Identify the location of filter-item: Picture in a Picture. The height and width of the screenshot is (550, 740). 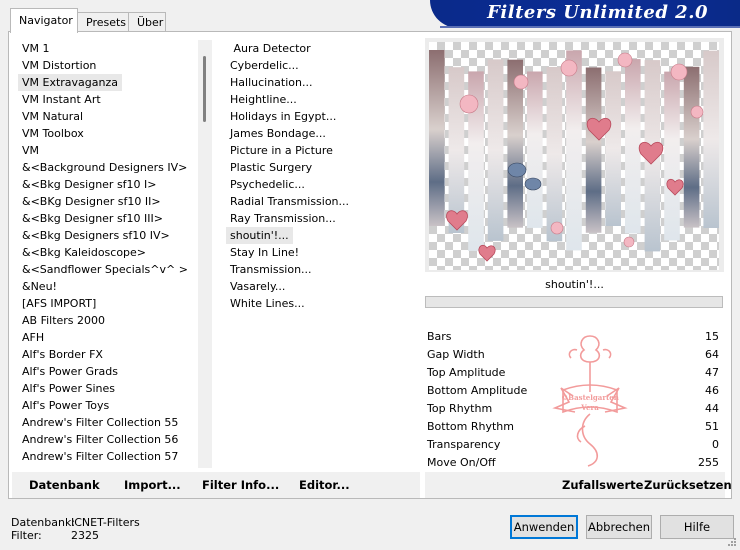
(321, 150).